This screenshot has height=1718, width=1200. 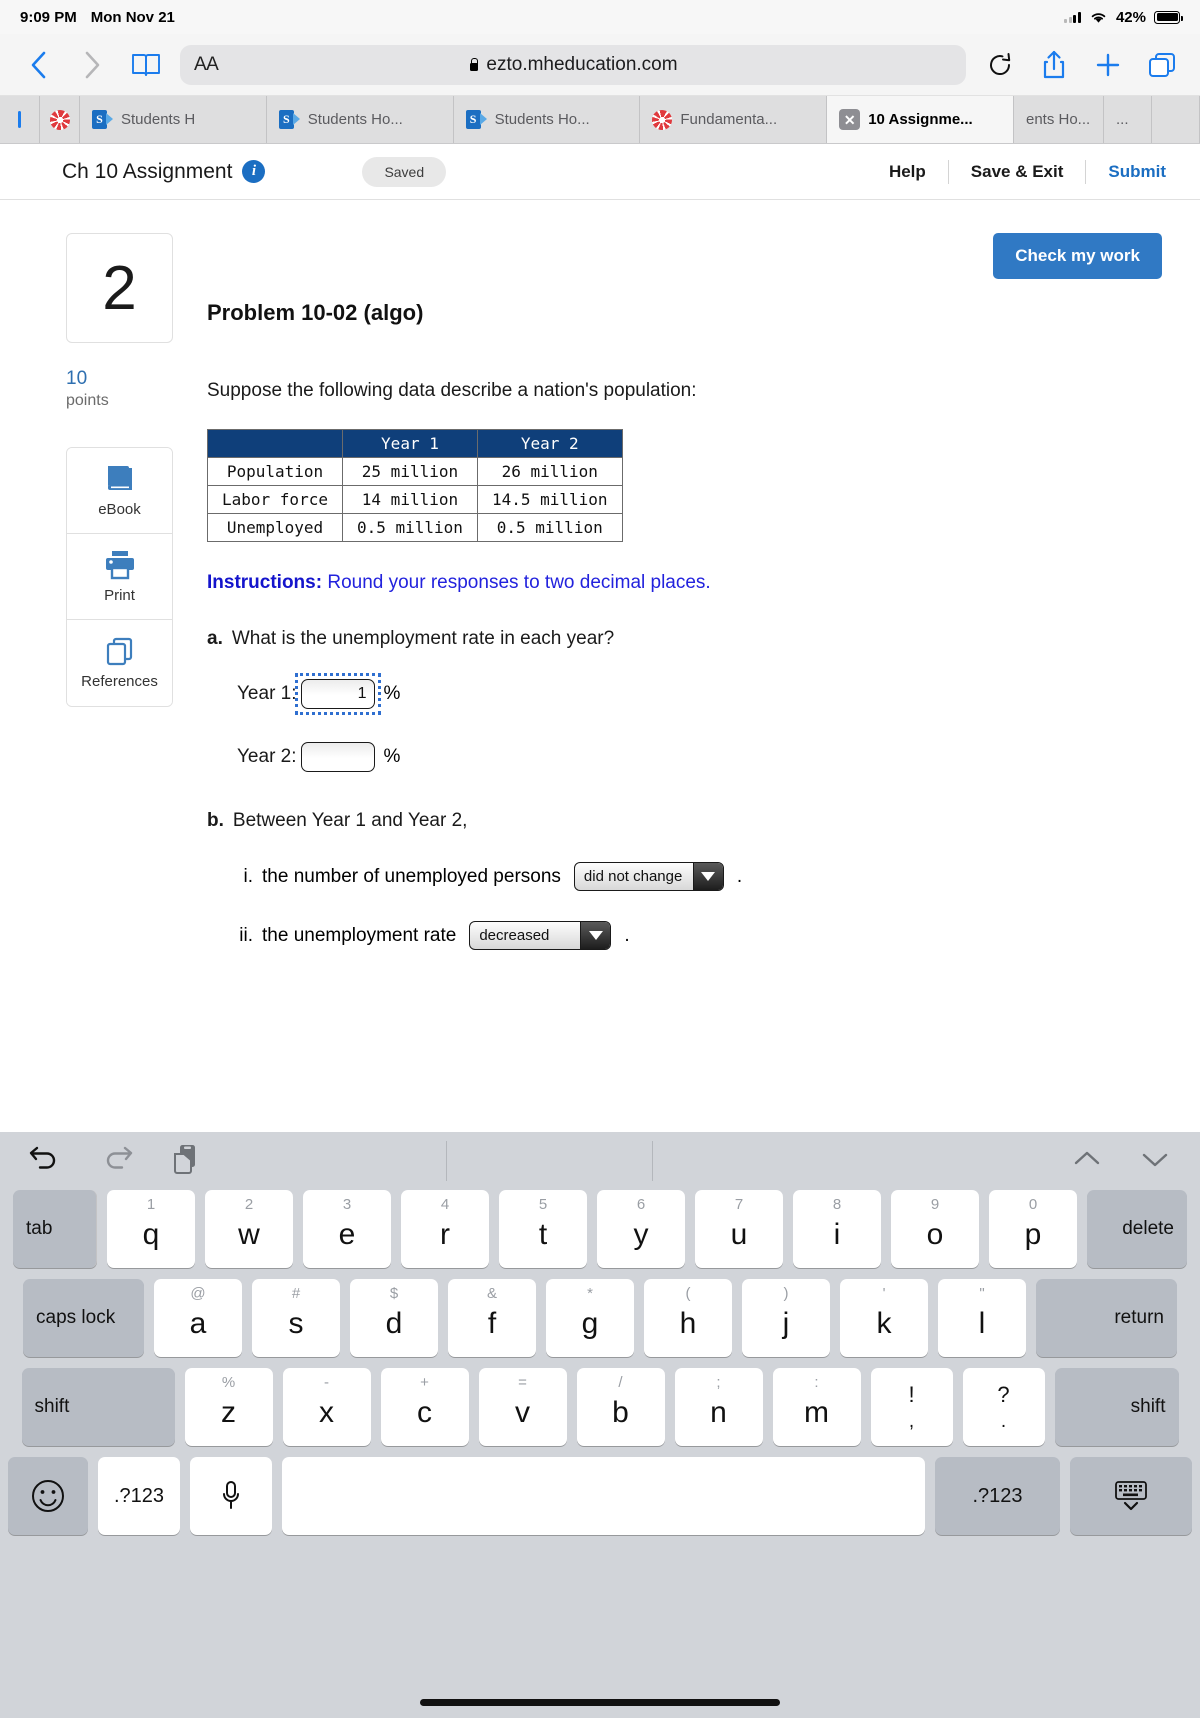 I want to click on key-t: 5t, so click(x=543, y=1229).